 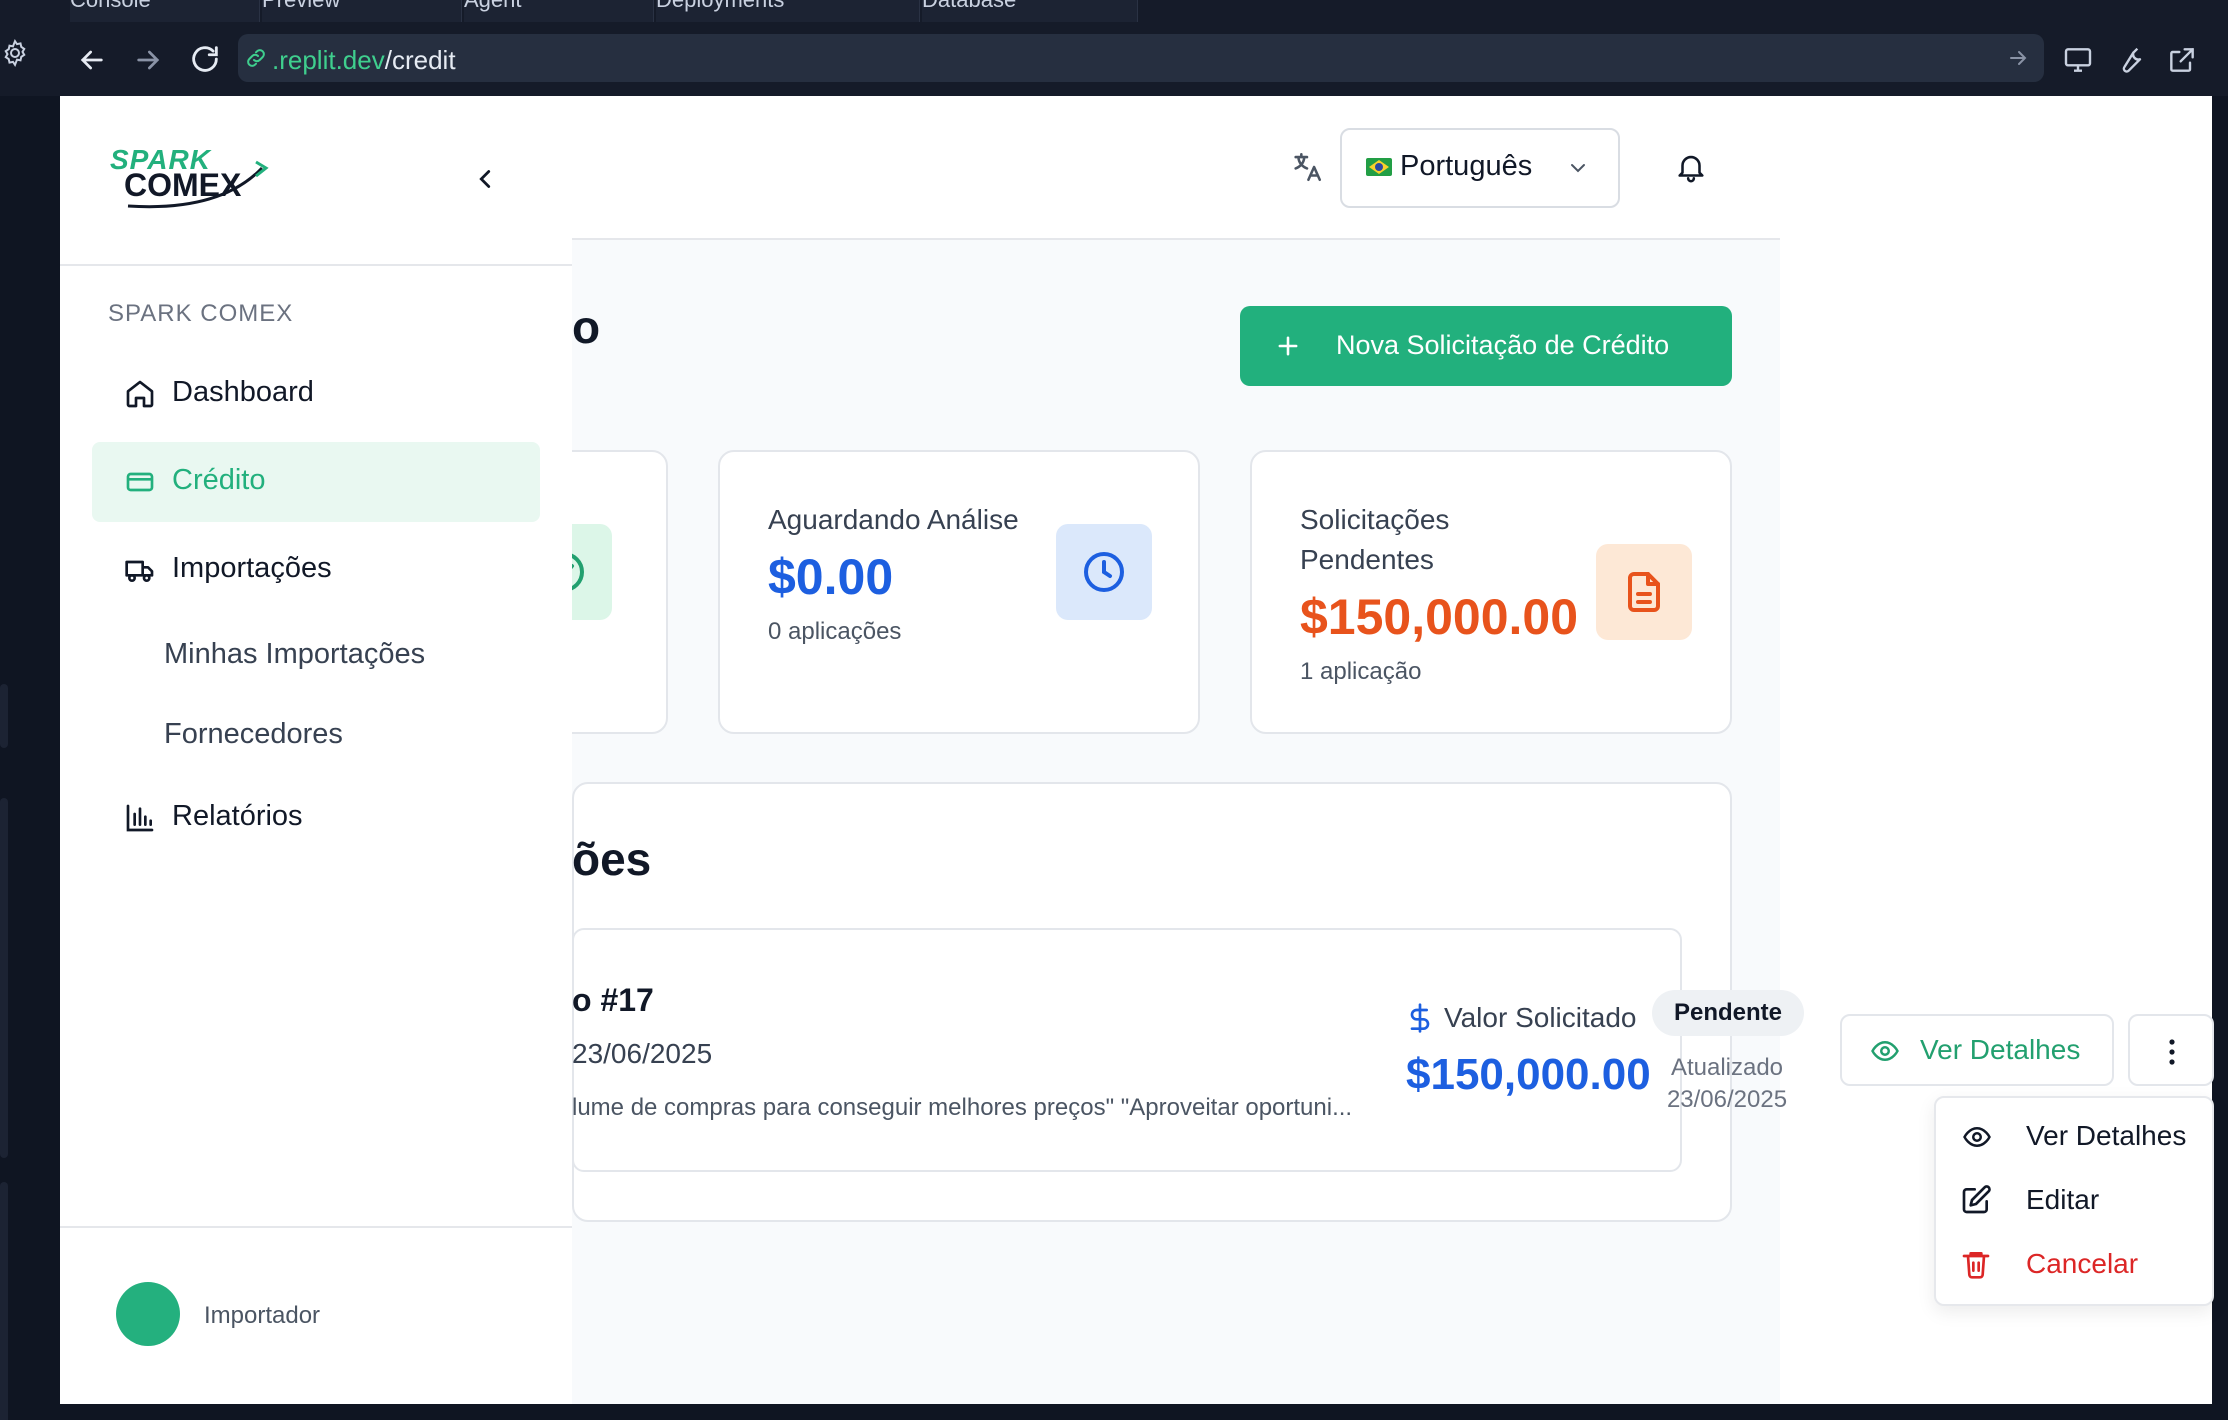 What do you see at coordinates (256, 58) in the screenshot?
I see `link-icon` at bounding box center [256, 58].